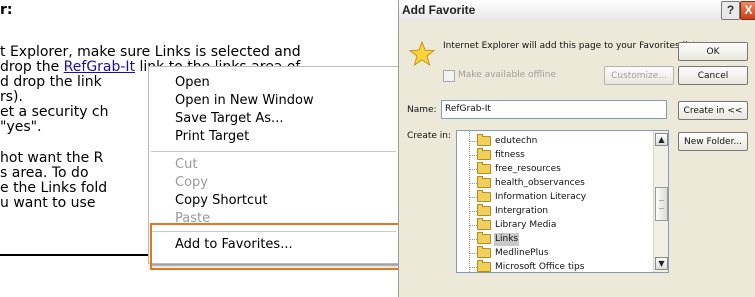 This screenshot has height=297, width=755. What do you see at coordinates (192, 82) in the screenshot?
I see `menu-item-open: Open` at bounding box center [192, 82].